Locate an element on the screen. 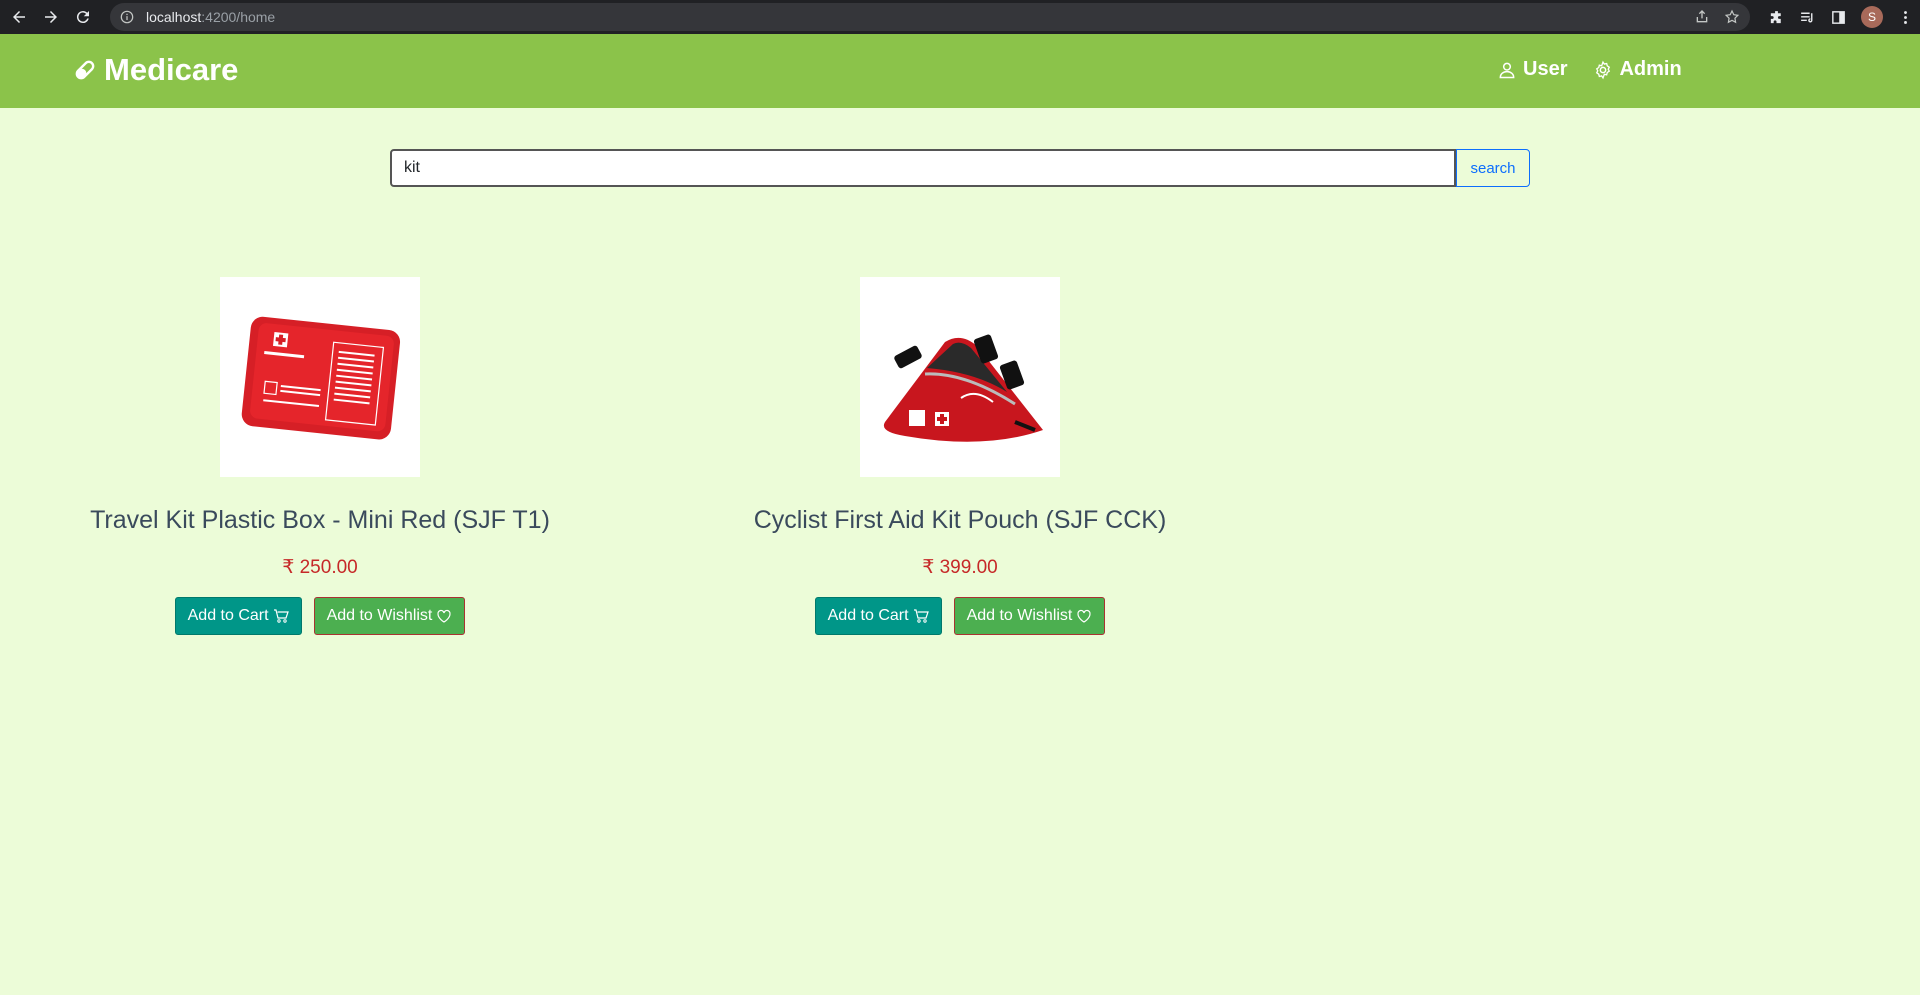 Image resolution: width=1920 pixels, height=995 pixels. nav-user-link: User is located at coordinates (1532, 69).